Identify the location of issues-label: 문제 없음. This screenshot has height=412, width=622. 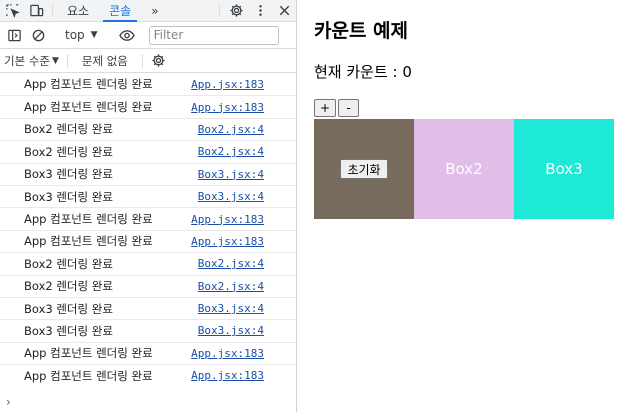
(104, 60).